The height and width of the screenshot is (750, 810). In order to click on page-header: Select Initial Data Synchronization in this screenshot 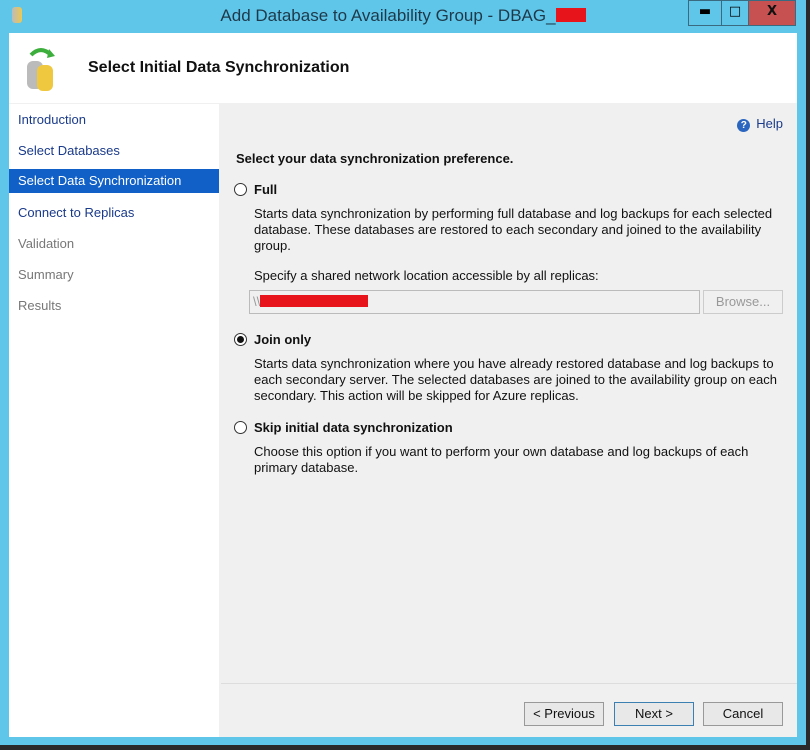, I will do `click(403, 68)`.